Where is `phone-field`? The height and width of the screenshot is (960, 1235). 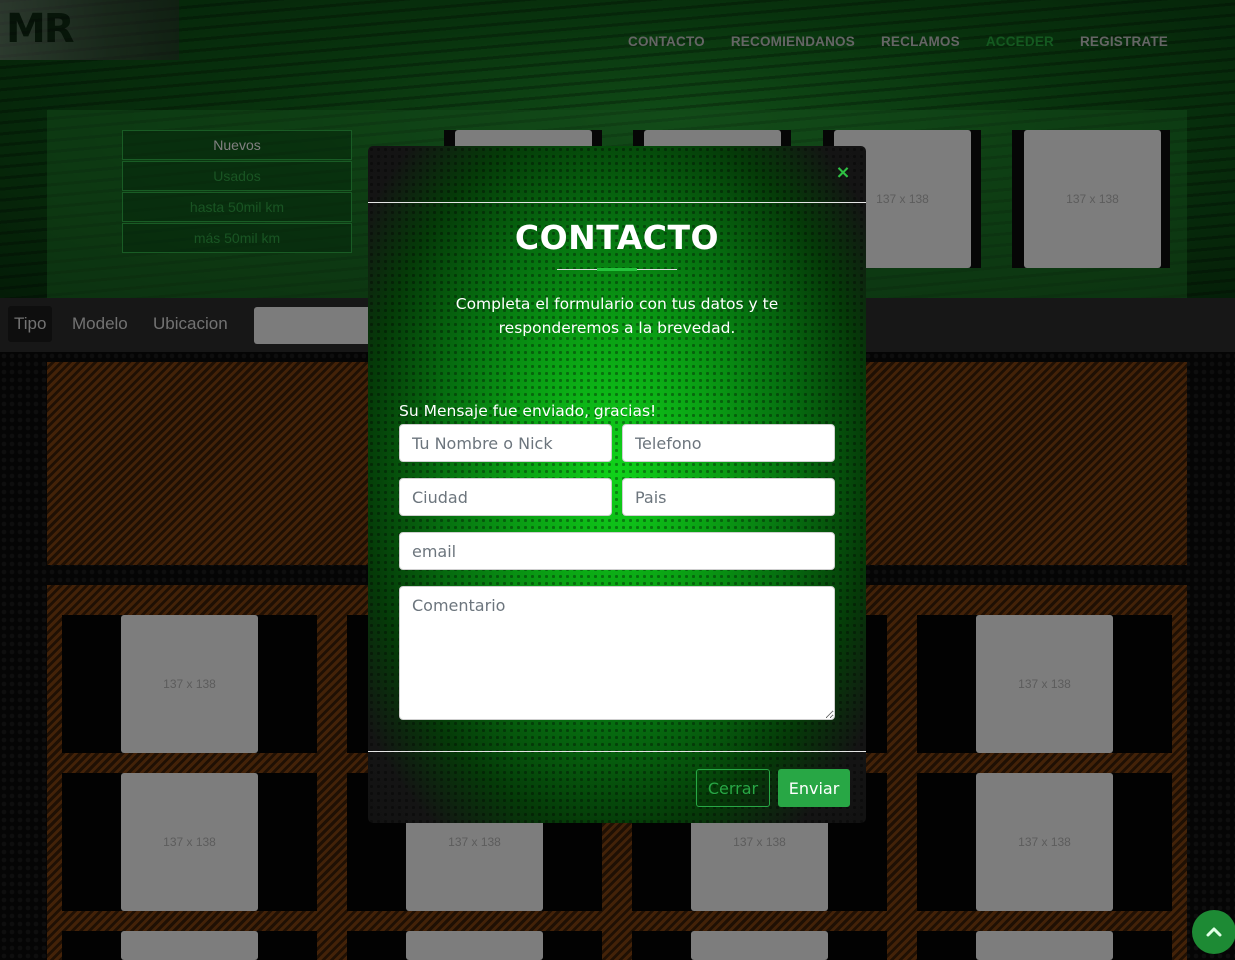
phone-field is located at coordinates (728, 443).